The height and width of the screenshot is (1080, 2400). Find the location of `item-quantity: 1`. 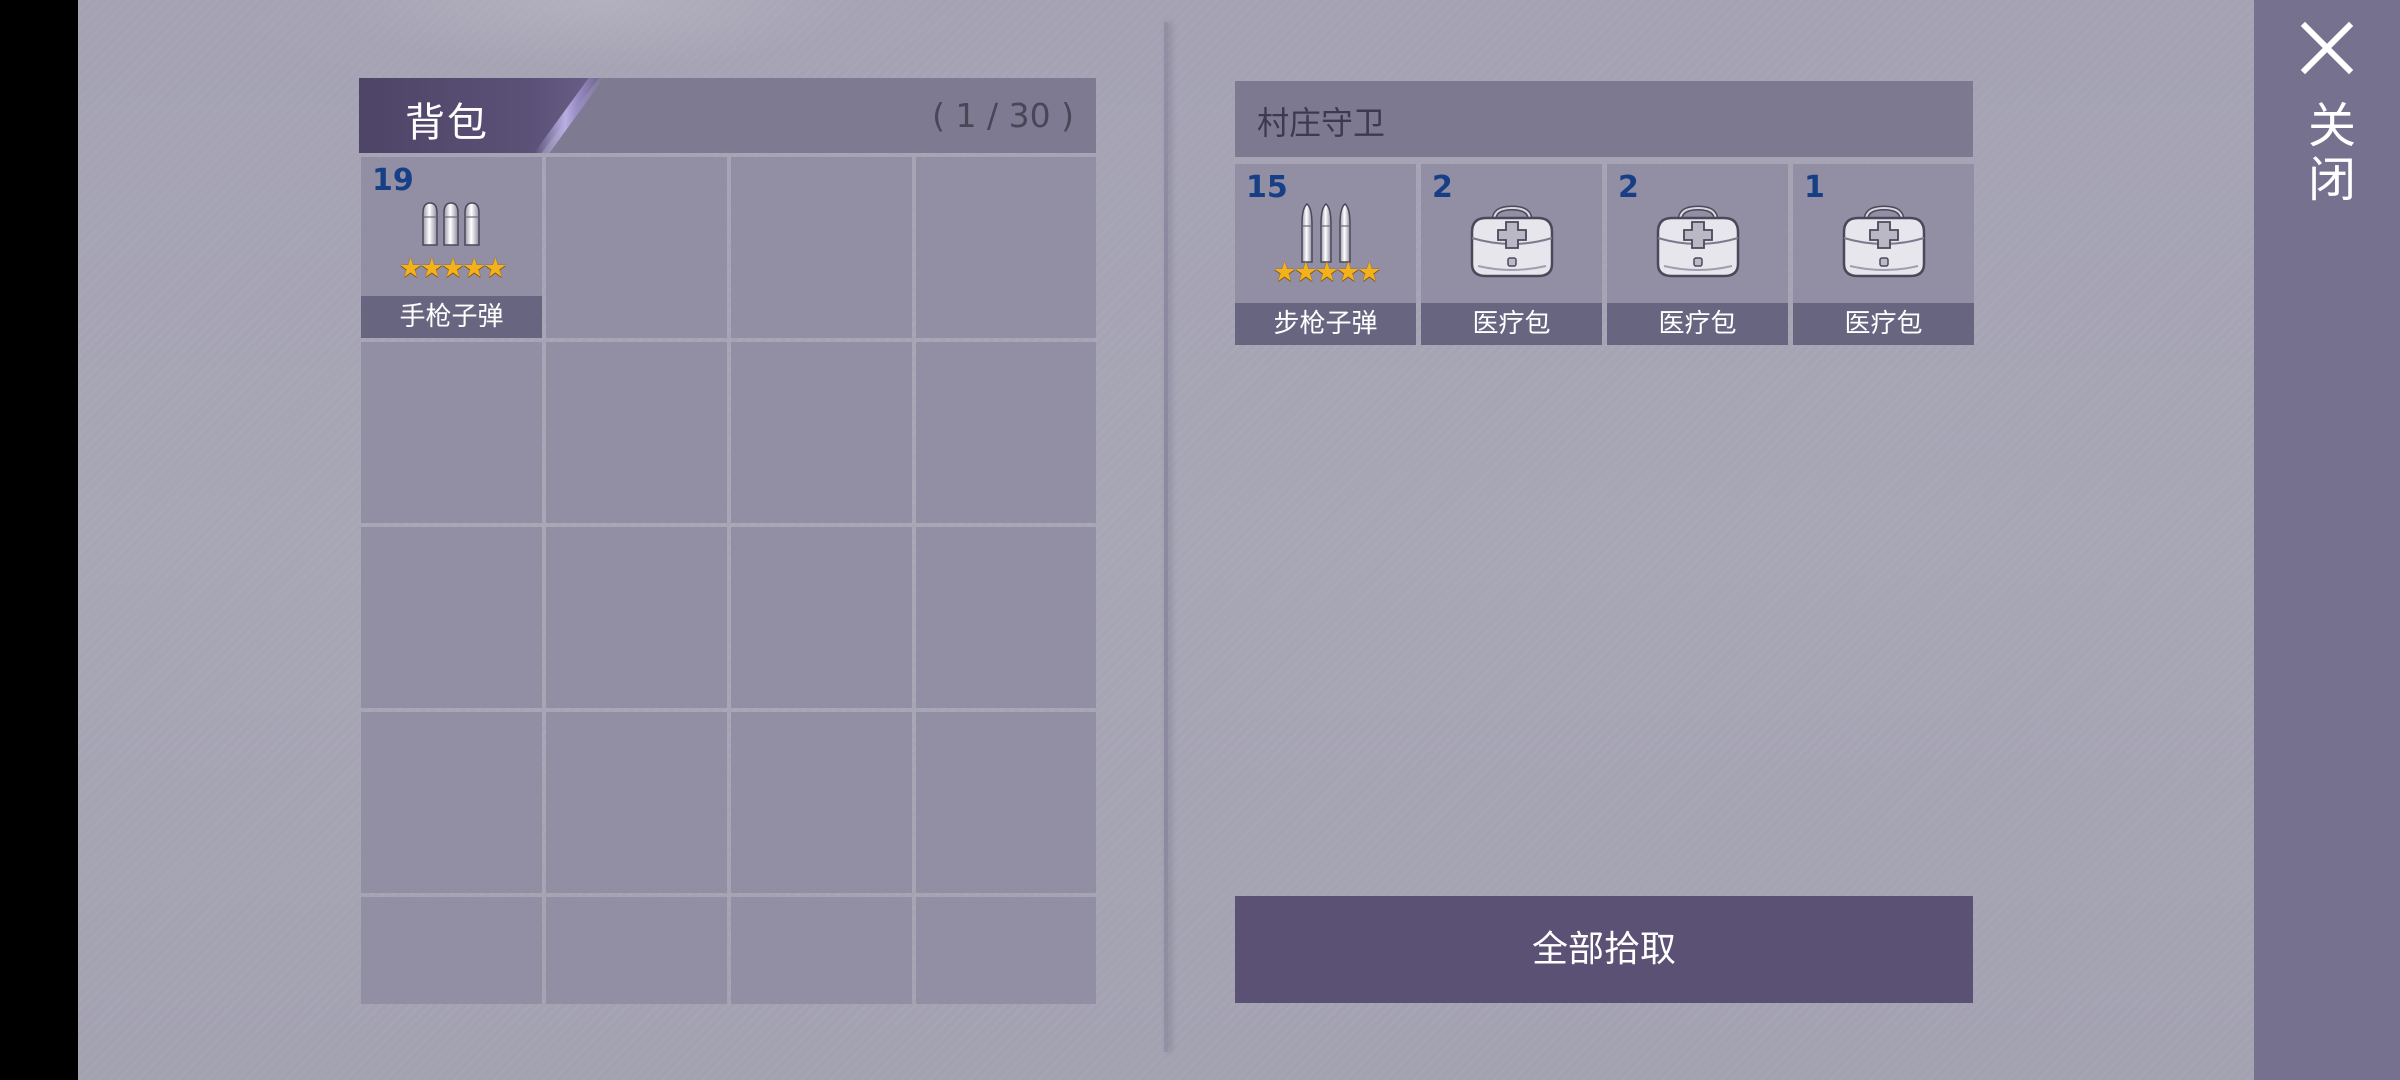

item-quantity: 1 is located at coordinates (1814, 187).